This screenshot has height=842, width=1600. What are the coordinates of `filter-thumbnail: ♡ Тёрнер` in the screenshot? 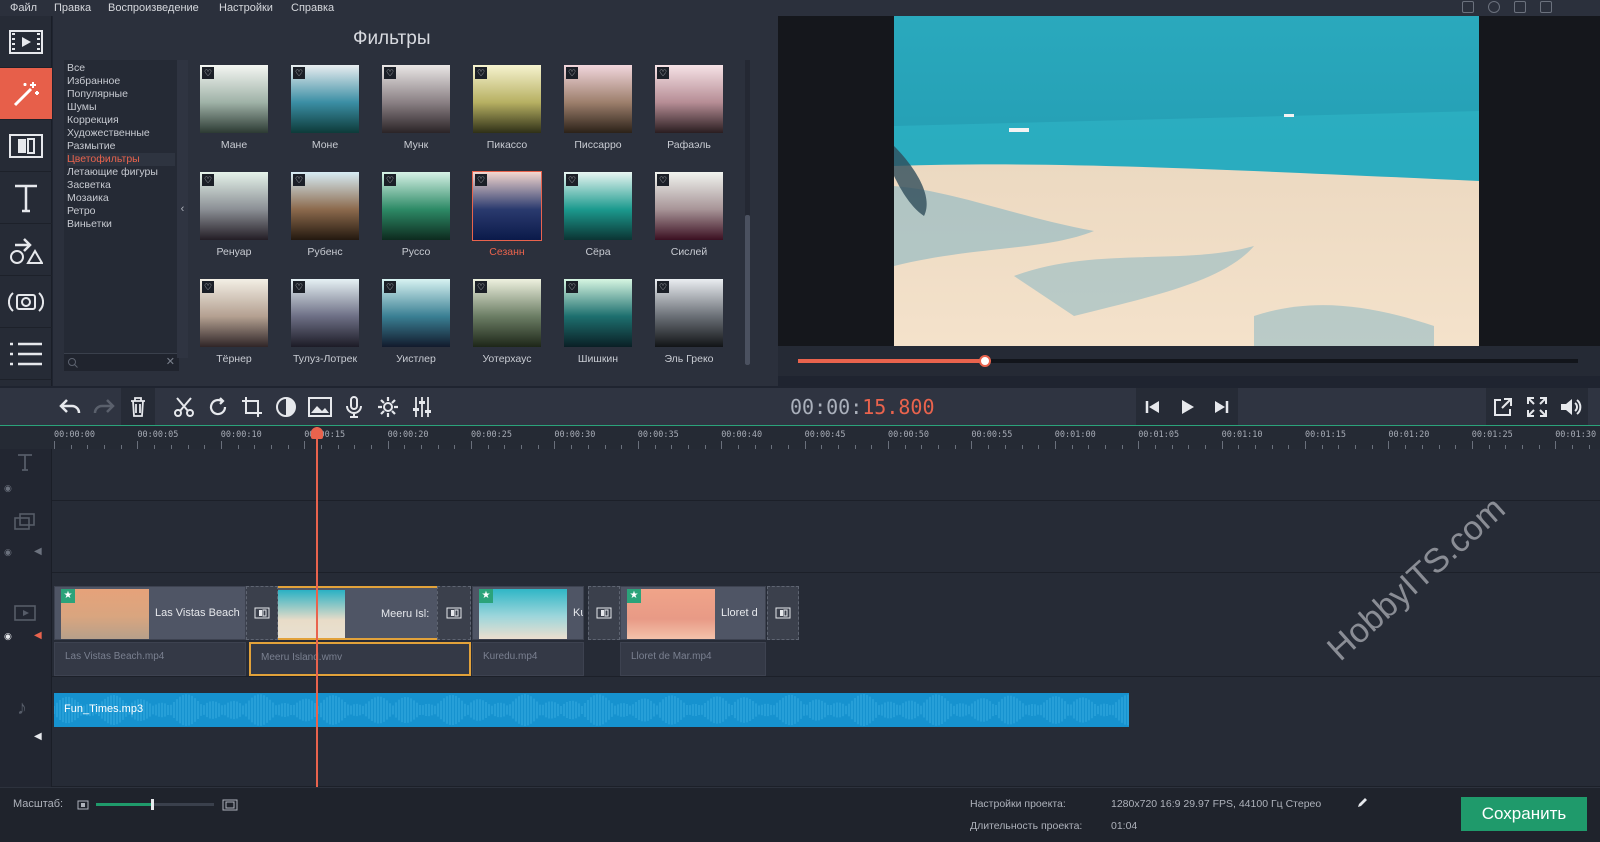 It's located at (235, 329).